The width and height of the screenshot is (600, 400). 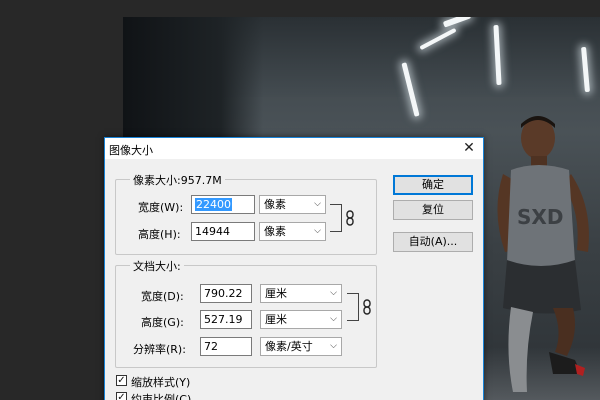 I want to click on athlete-figure: SXD, so click(x=543, y=254).